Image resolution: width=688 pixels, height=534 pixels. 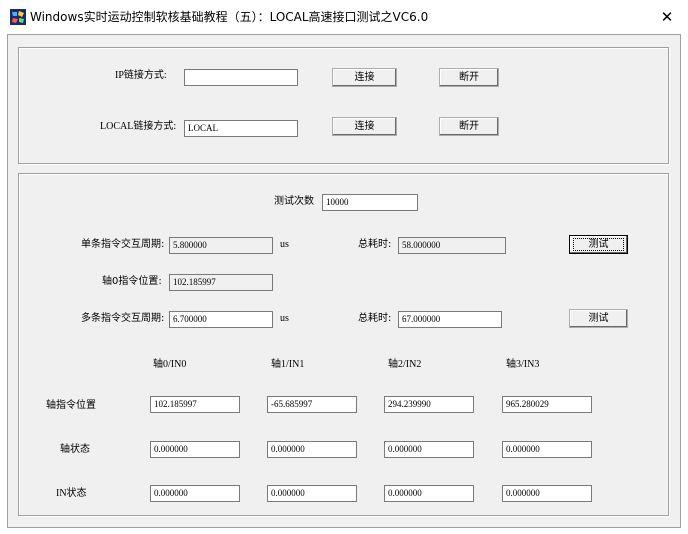 I want to click on axis-column-header: 轴0/IN0, so click(x=170, y=364).